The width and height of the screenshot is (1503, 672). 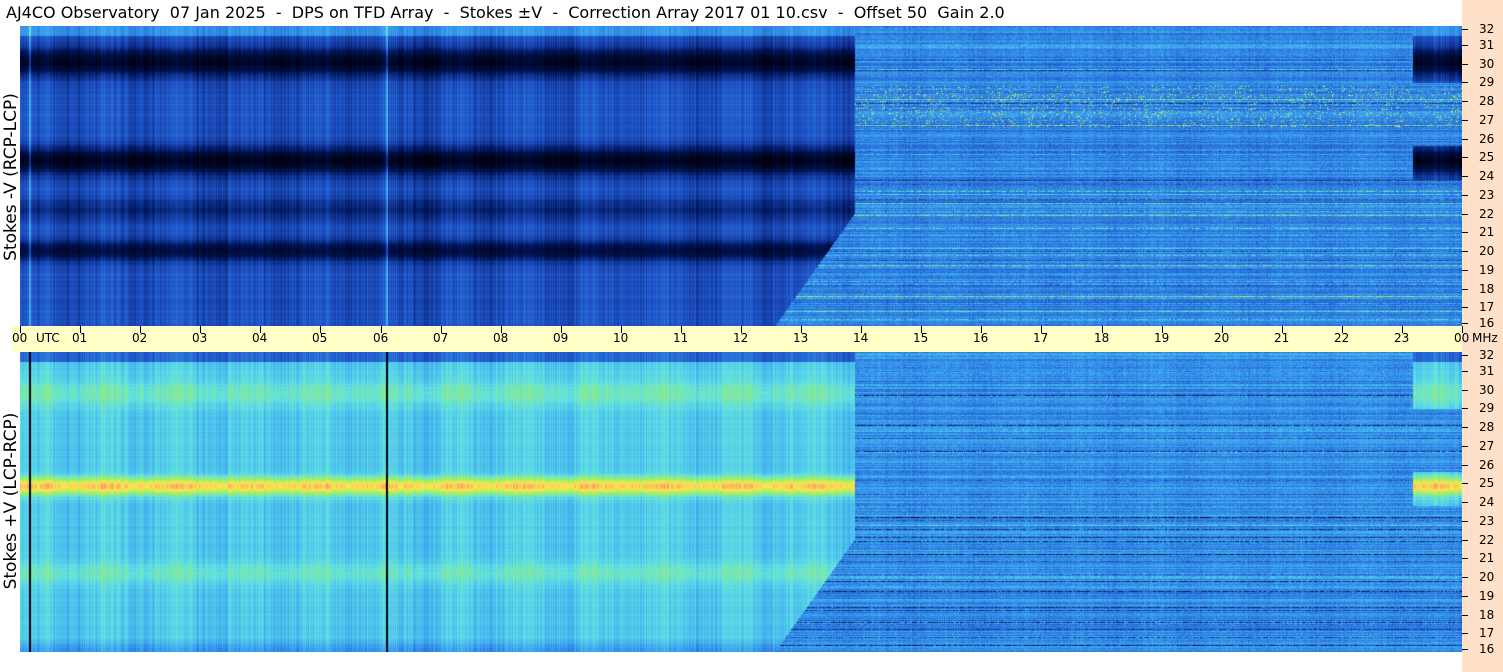 What do you see at coordinates (200, 338) in the screenshot?
I see `time-tick-label: 03` at bounding box center [200, 338].